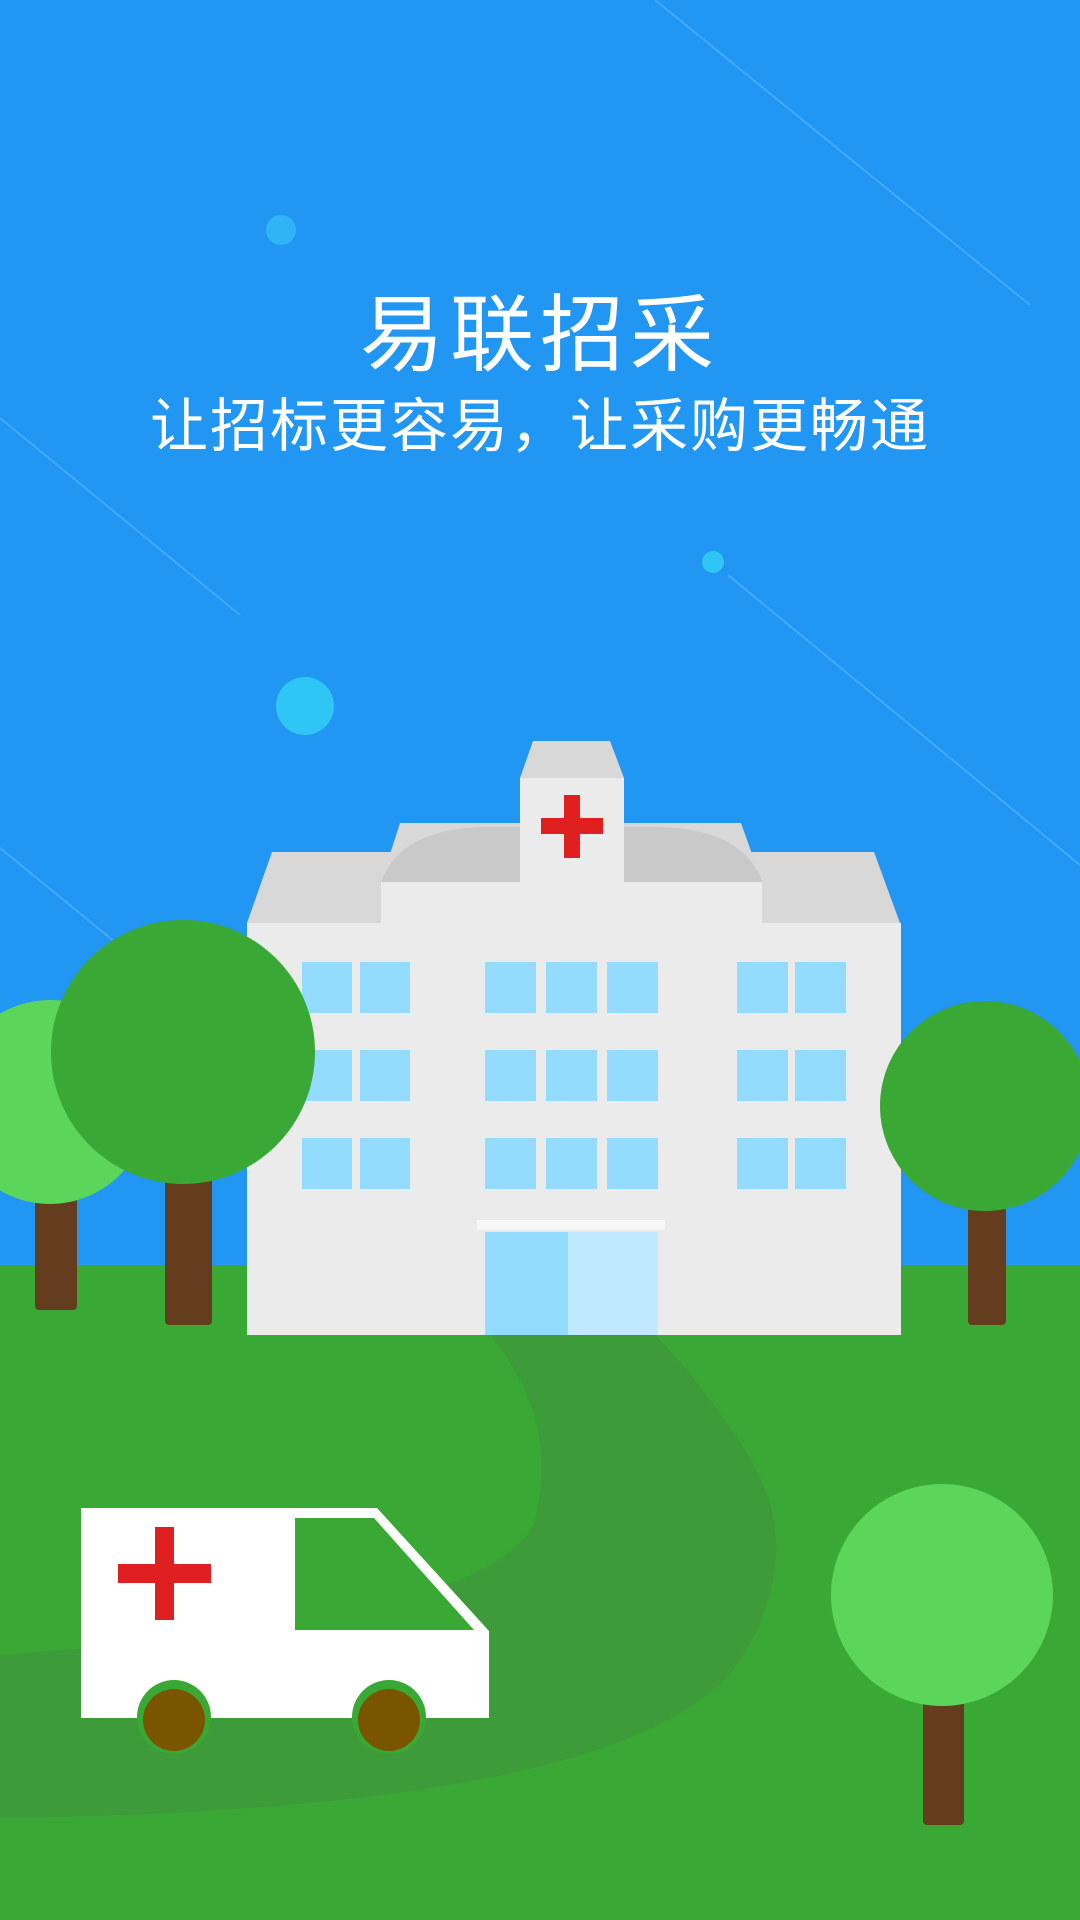 The width and height of the screenshot is (1080, 1920). Describe the element at coordinates (323, 887) in the screenshot. I see `hospital-left-roof` at that location.